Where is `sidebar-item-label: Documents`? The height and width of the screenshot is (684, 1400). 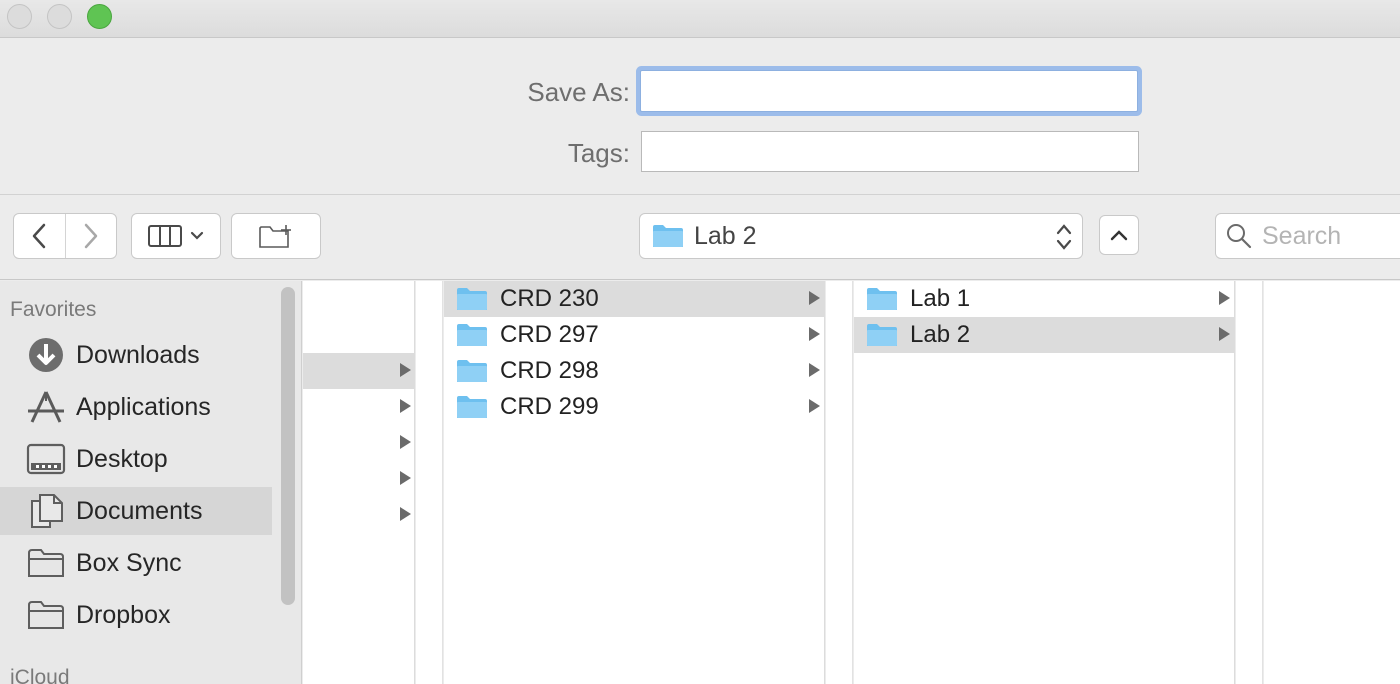
sidebar-item-label: Documents is located at coordinates (139, 510).